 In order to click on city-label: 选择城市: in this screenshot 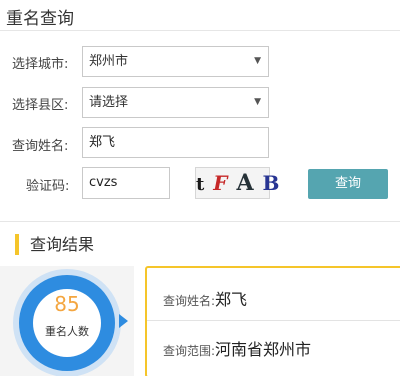, I will do `click(40, 64)`.